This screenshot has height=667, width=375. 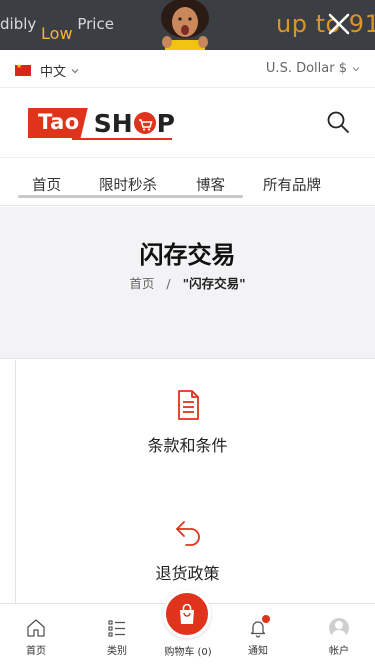 I want to click on returns-label: 退货政策, so click(x=187, y=573).